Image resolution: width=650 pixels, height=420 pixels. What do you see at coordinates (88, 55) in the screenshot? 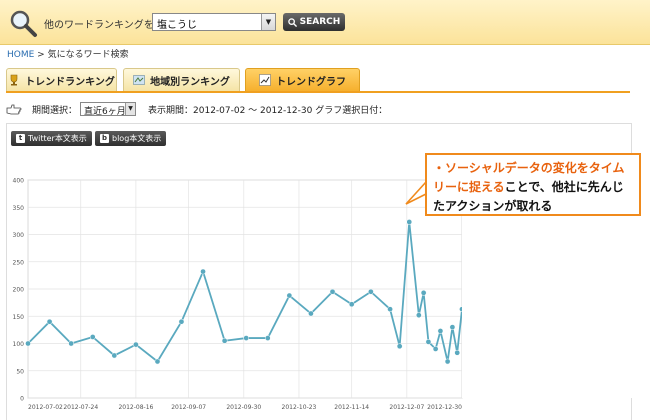
I see `breadcrumb-current: 気になるワード検索` at bounding box center [88, 55].